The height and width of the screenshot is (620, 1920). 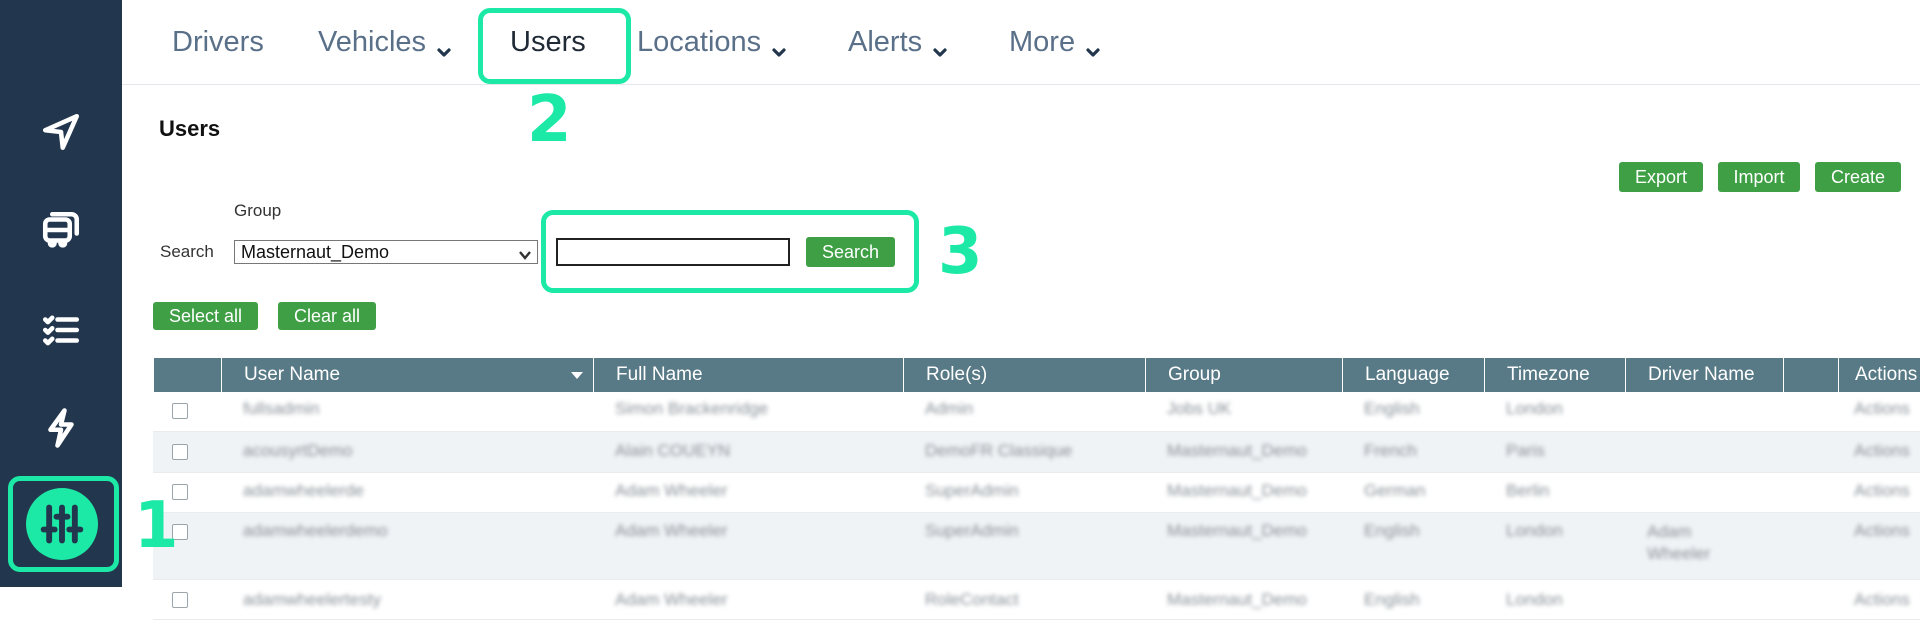 I want to click on cell-user-name: acousyrtDemo, so click(x=298, y=450).